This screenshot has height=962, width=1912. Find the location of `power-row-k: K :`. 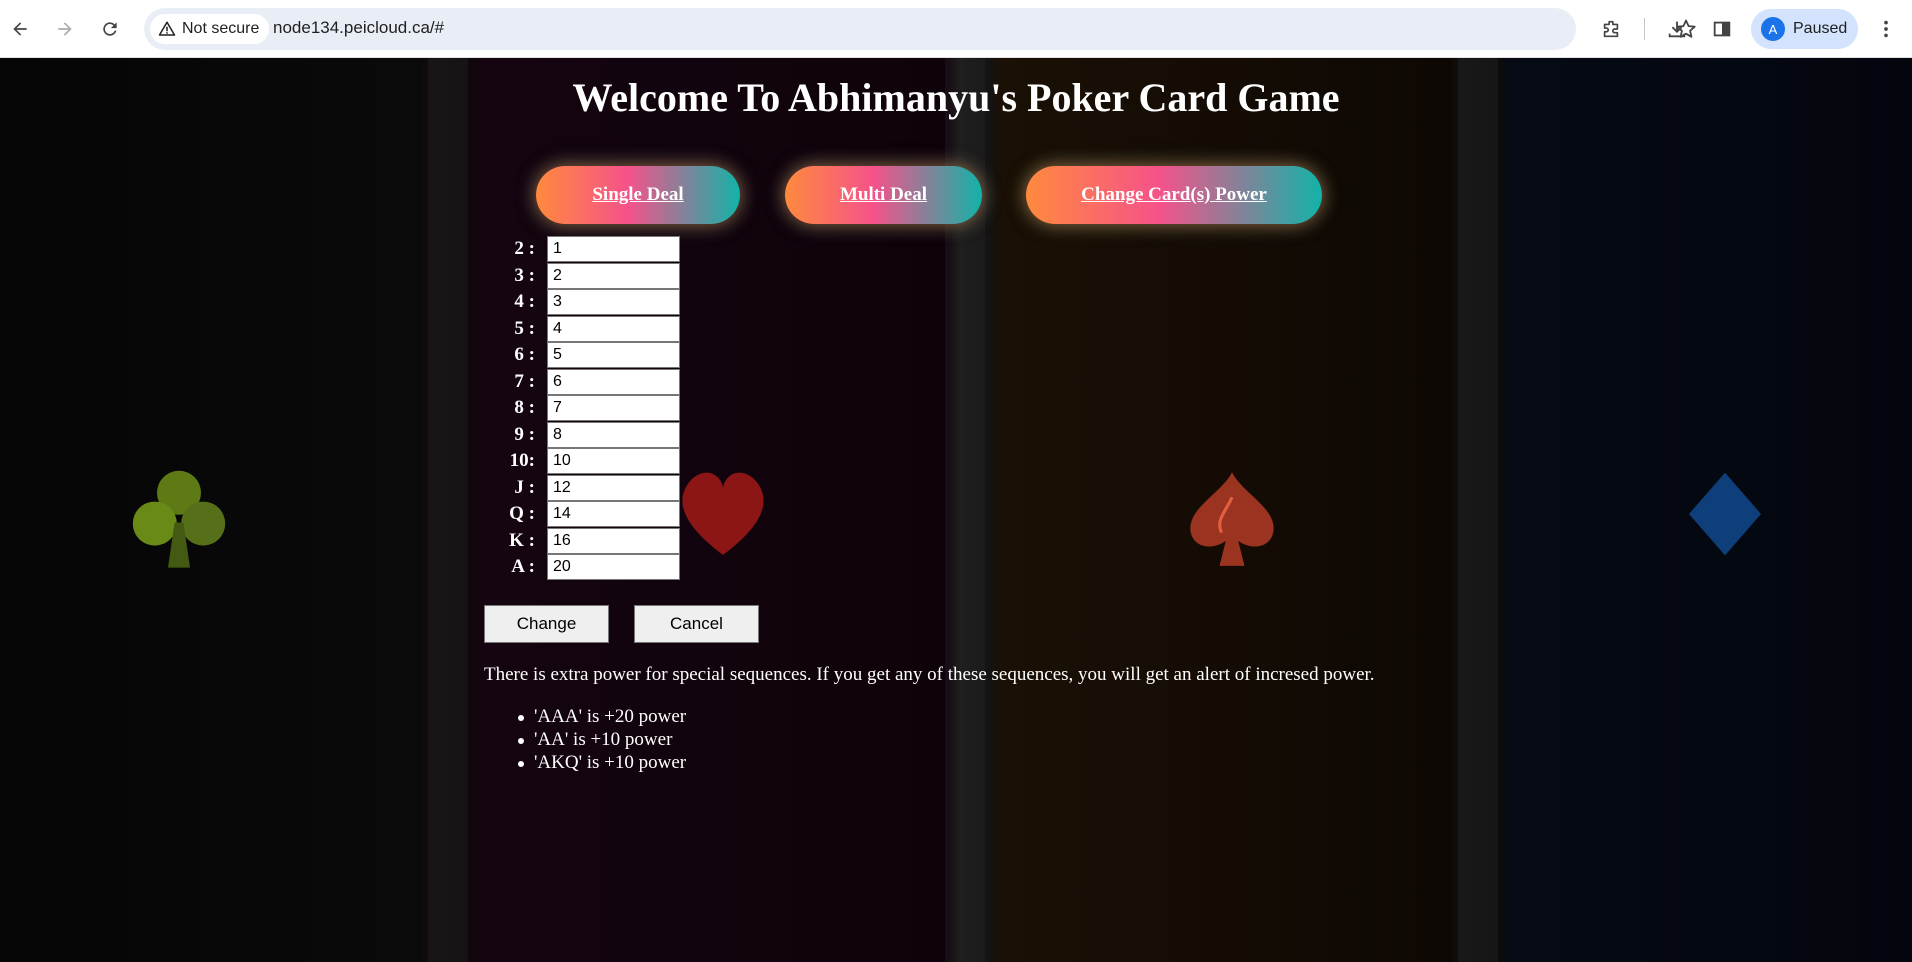

power-row-k: K : is located at coordinates (600, 541).